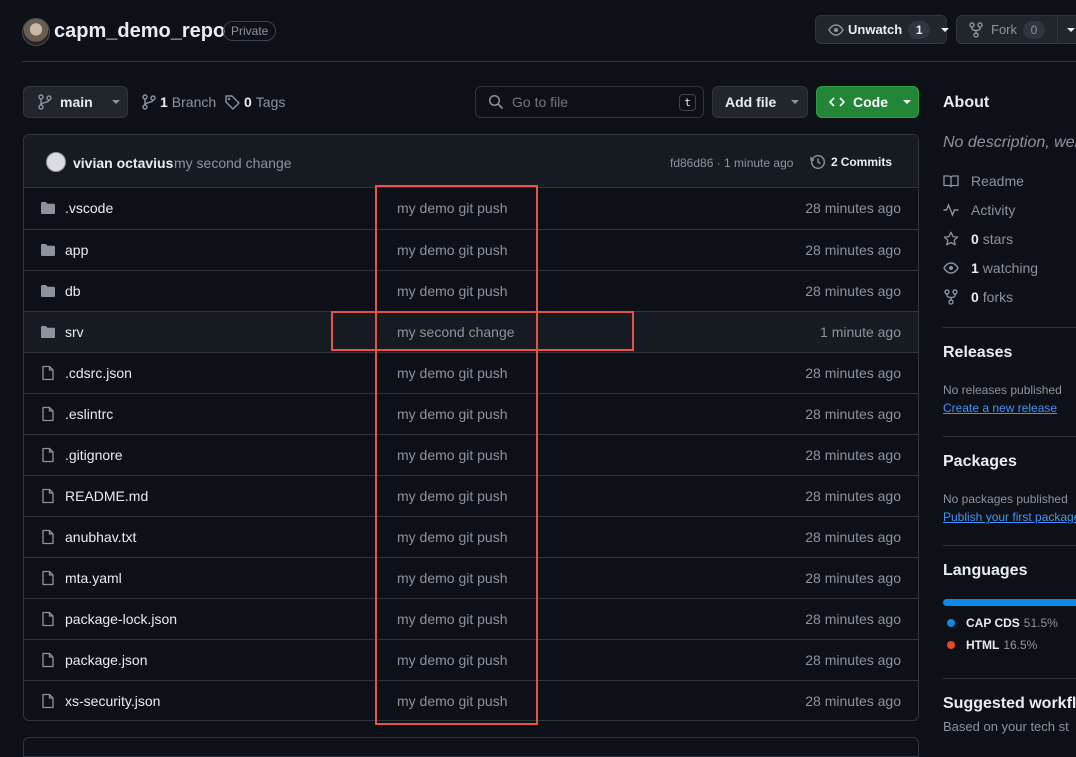  I want to click on commit-sha-time: fd86d86 · 1 minute ago, so click(731, 163).